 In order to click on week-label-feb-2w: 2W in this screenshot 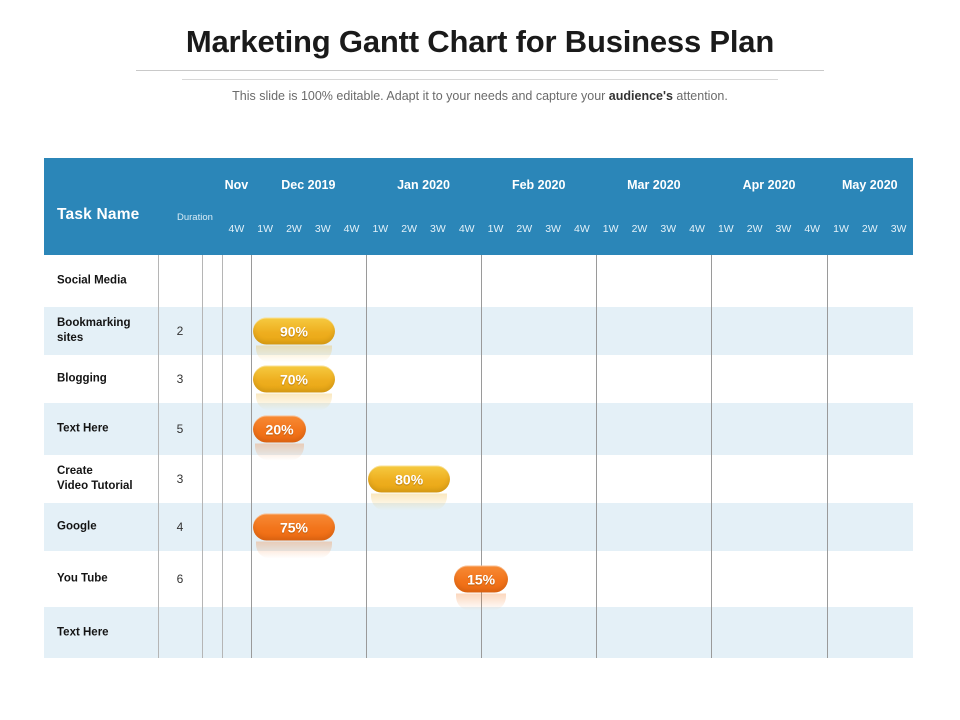, I will do `click(524, 229)`.